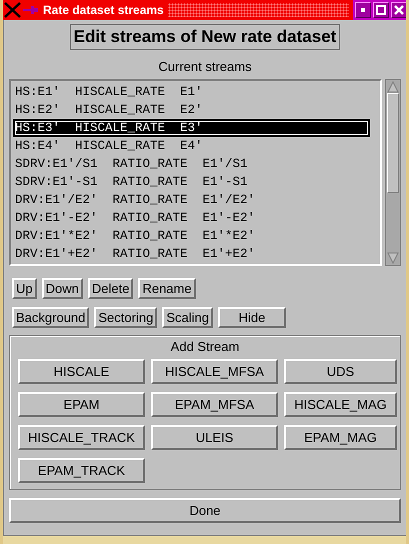 The height and width of the screenshot is (544, 409). What do you see at coordinates (340, 404) in the screenshot?
I see `add-stream-button: HISCALE_MAG` at bounding box center [340, 404].